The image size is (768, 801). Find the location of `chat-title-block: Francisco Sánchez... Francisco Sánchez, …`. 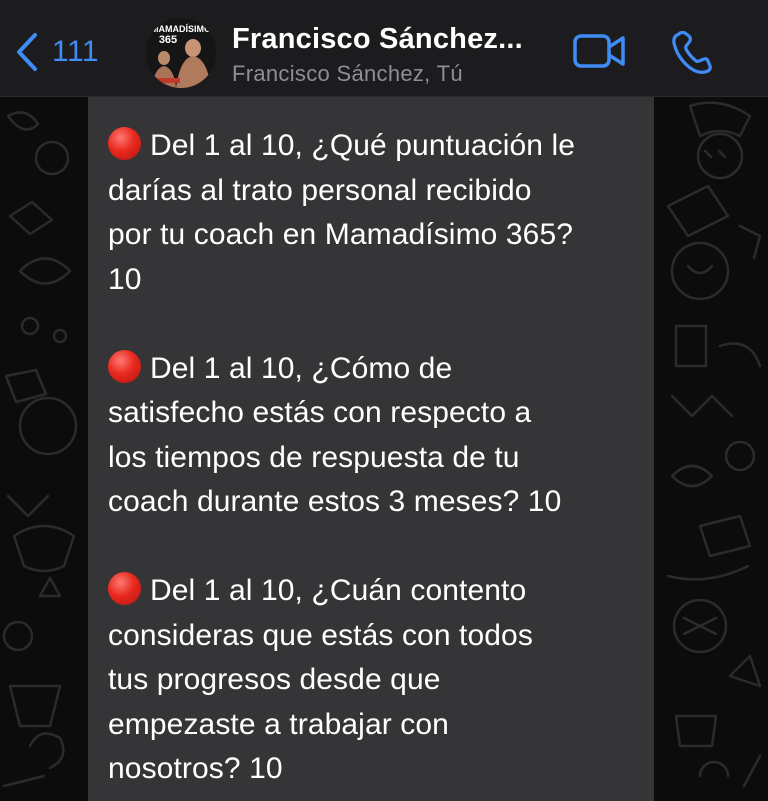

chat-title-block: Francisco Sánchez... Francisco Sánchez, … is located at coordinates (392, 54).